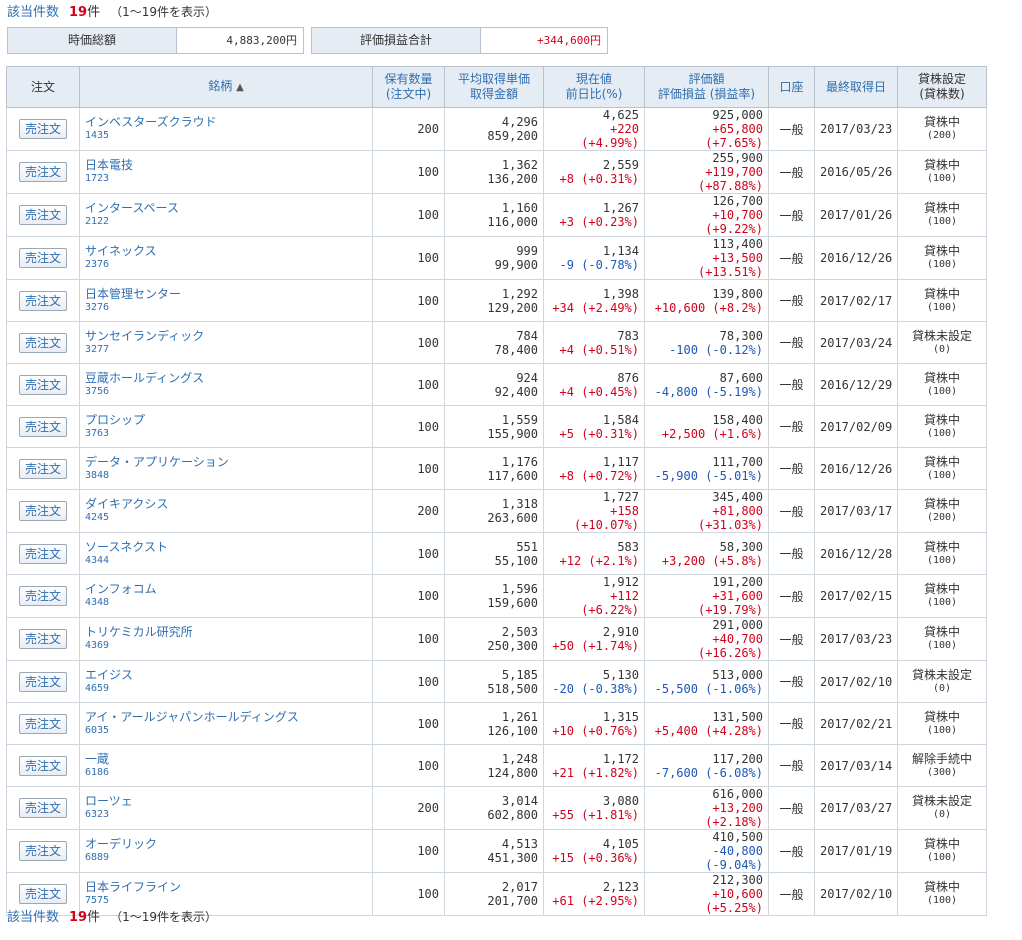 The height and width of the screenshot is (940, 1022). I want to click on stock-name-link: 日本電技, so click(226, 165).